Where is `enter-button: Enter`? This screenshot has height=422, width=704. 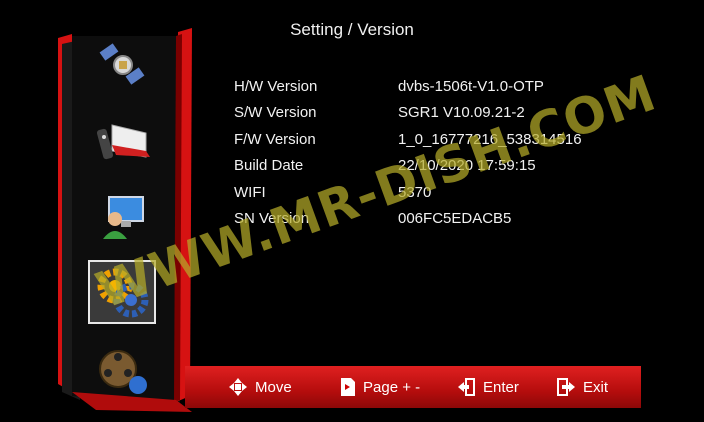 enter-button: Enter is located at coordinates (488, 387).